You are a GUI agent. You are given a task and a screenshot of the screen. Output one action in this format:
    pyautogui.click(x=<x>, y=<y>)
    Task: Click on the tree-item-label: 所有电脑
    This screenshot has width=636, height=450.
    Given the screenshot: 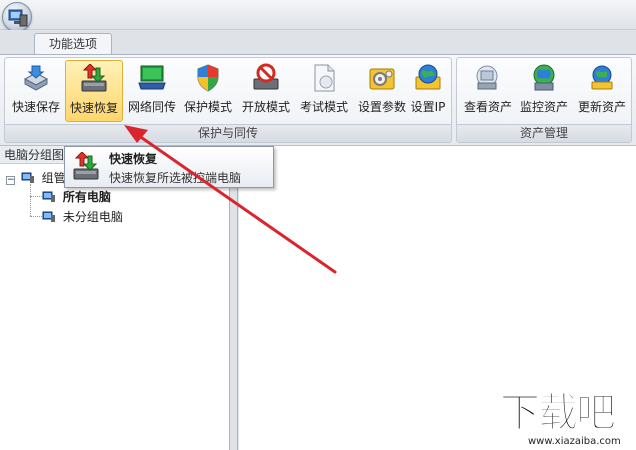 What is the action you would take?
    pyautogui.click(x=86, y=197)
    